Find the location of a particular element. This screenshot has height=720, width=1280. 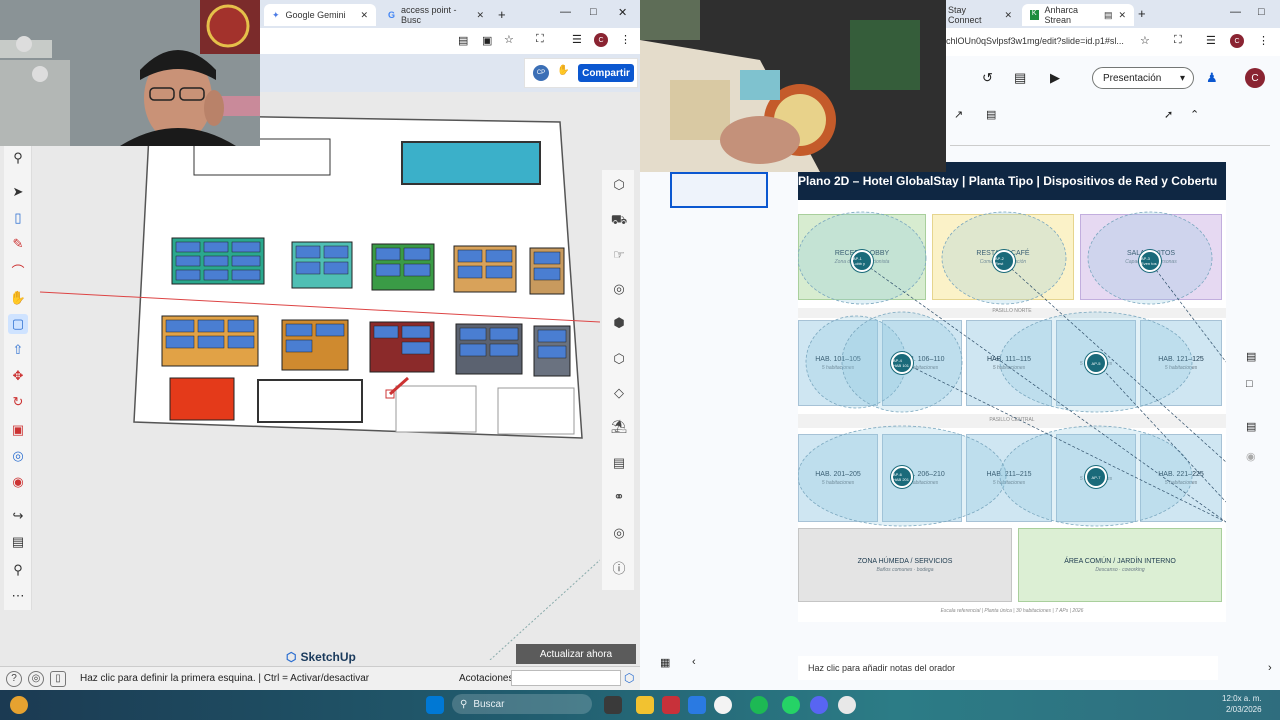

pen-icon: ➚ is located at coordinates (1168, 114).